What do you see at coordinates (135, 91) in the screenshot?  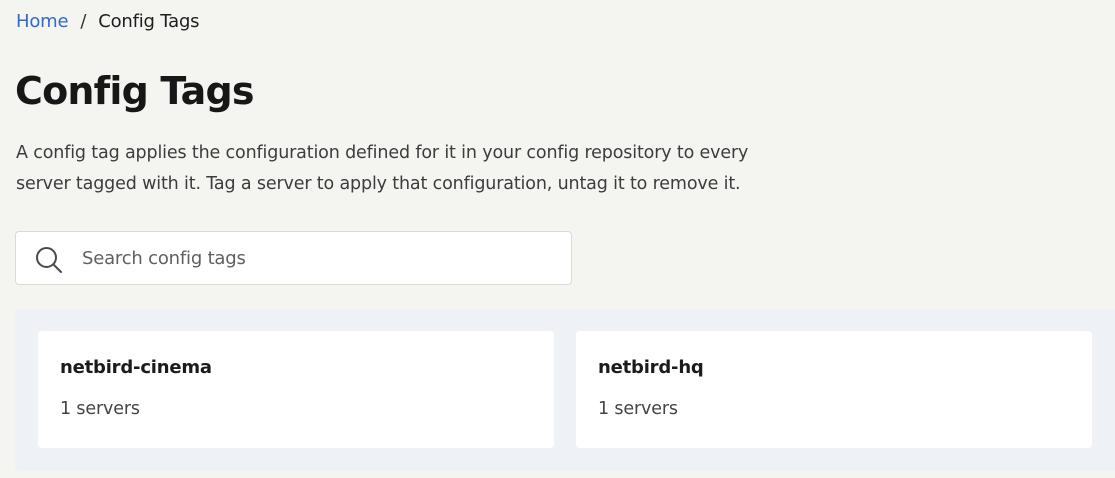 I see `page-title: Config Tags` at bounding box center [135, 91].